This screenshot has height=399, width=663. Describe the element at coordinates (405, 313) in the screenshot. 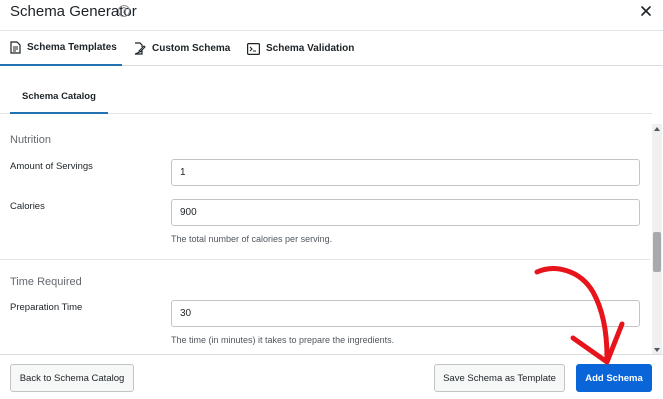

I see `prep-time-input: 30` at that location.